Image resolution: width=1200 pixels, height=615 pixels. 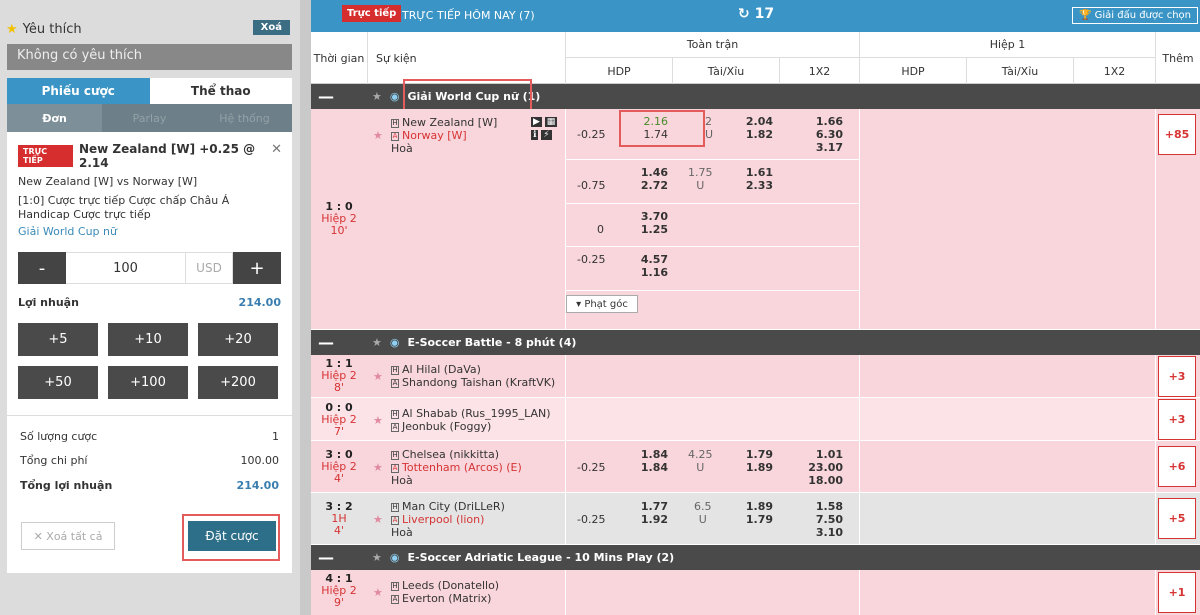 What do you see at coordinates (257, 268) in the screenshot?
I see `stake-plus-button: +` at bounding box center [257, 268].